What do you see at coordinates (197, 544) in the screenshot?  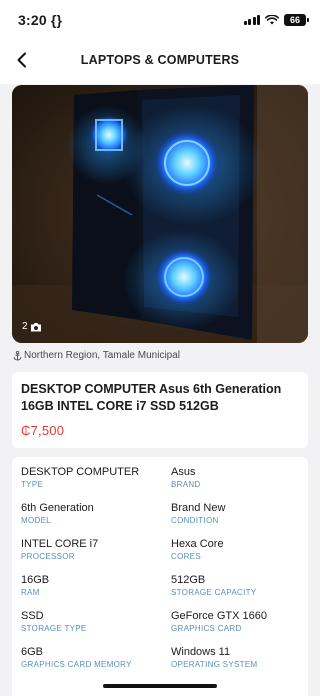 I see `spec-value: Hexa Core` at bounding box center [197, 544].